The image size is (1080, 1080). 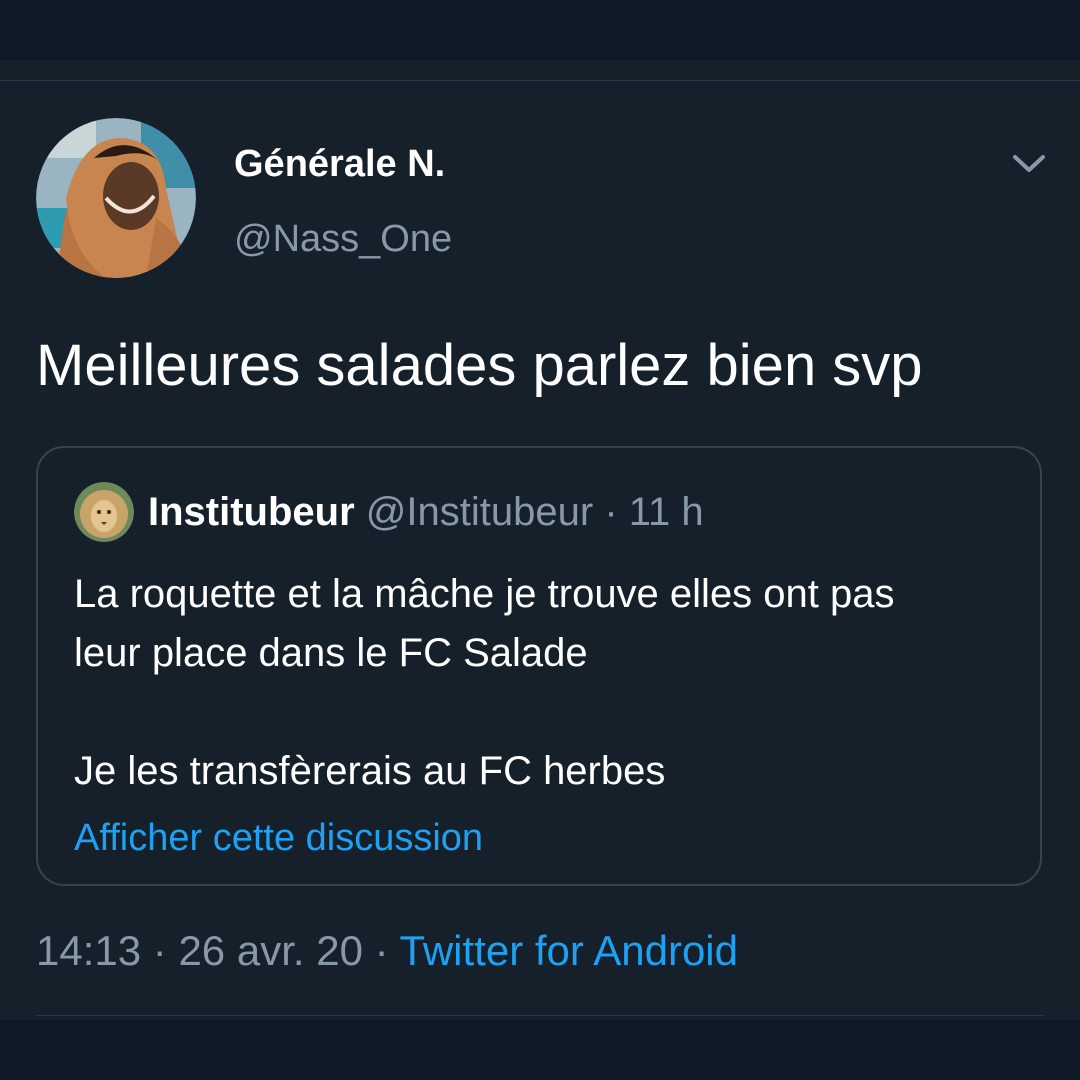 I want to click on top-band, so click(x=540, y=30).